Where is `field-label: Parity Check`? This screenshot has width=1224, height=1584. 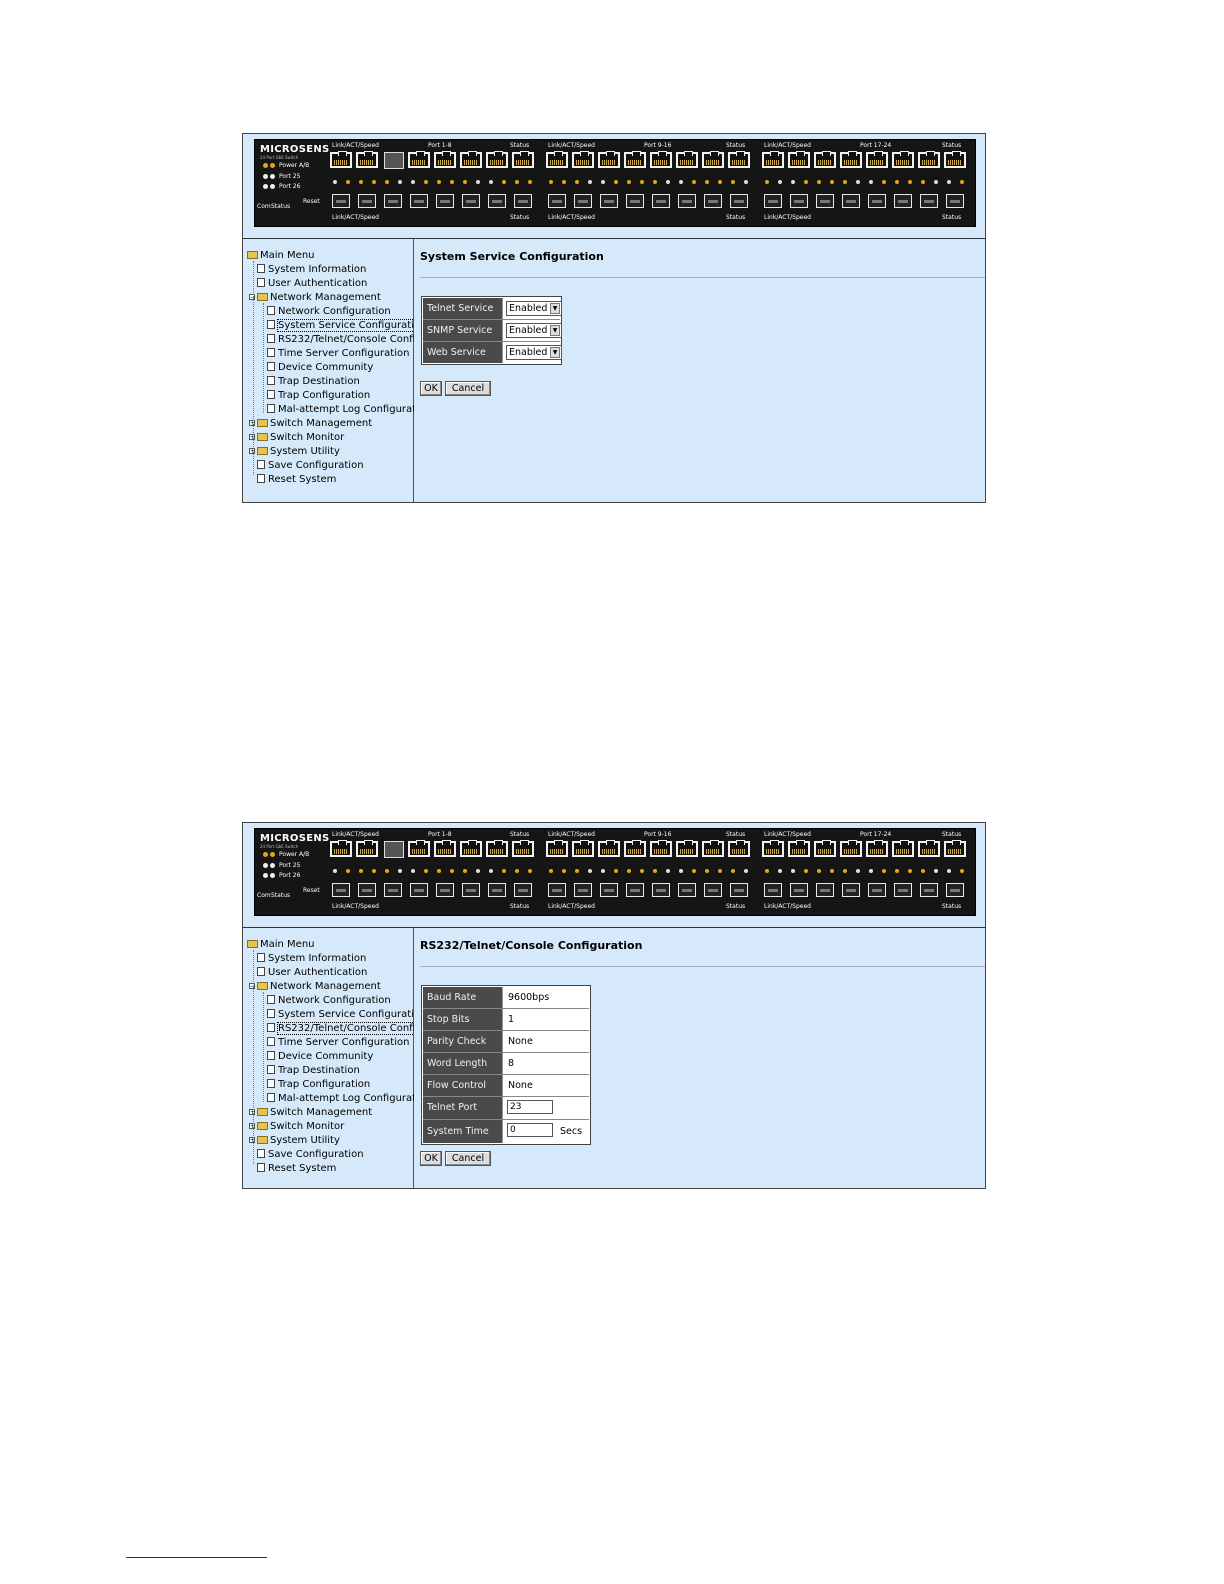 field-label: Parity Check is located at coordinates (463, 1041).